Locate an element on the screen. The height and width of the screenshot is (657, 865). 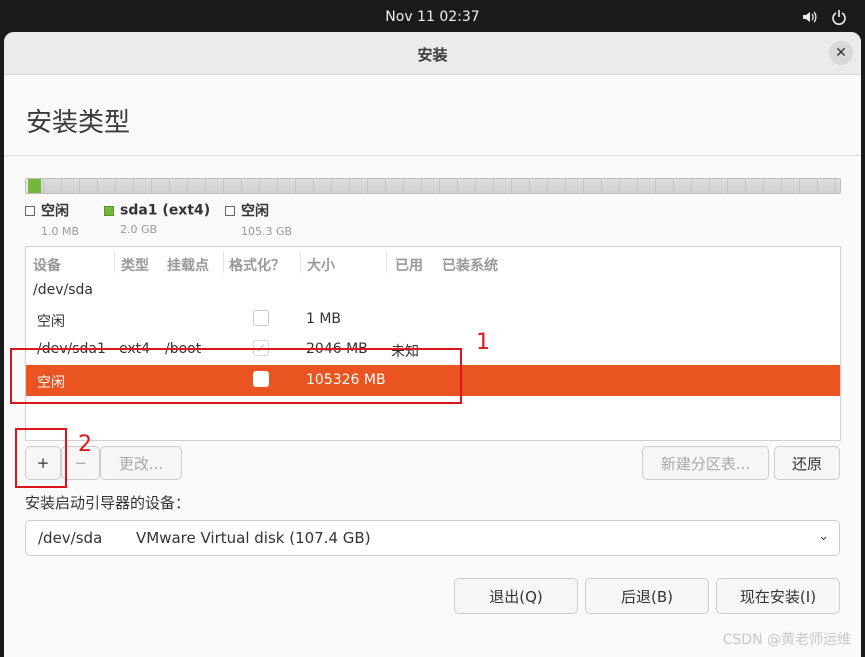
header-type: 类型 is located at coordinates (135, 265).